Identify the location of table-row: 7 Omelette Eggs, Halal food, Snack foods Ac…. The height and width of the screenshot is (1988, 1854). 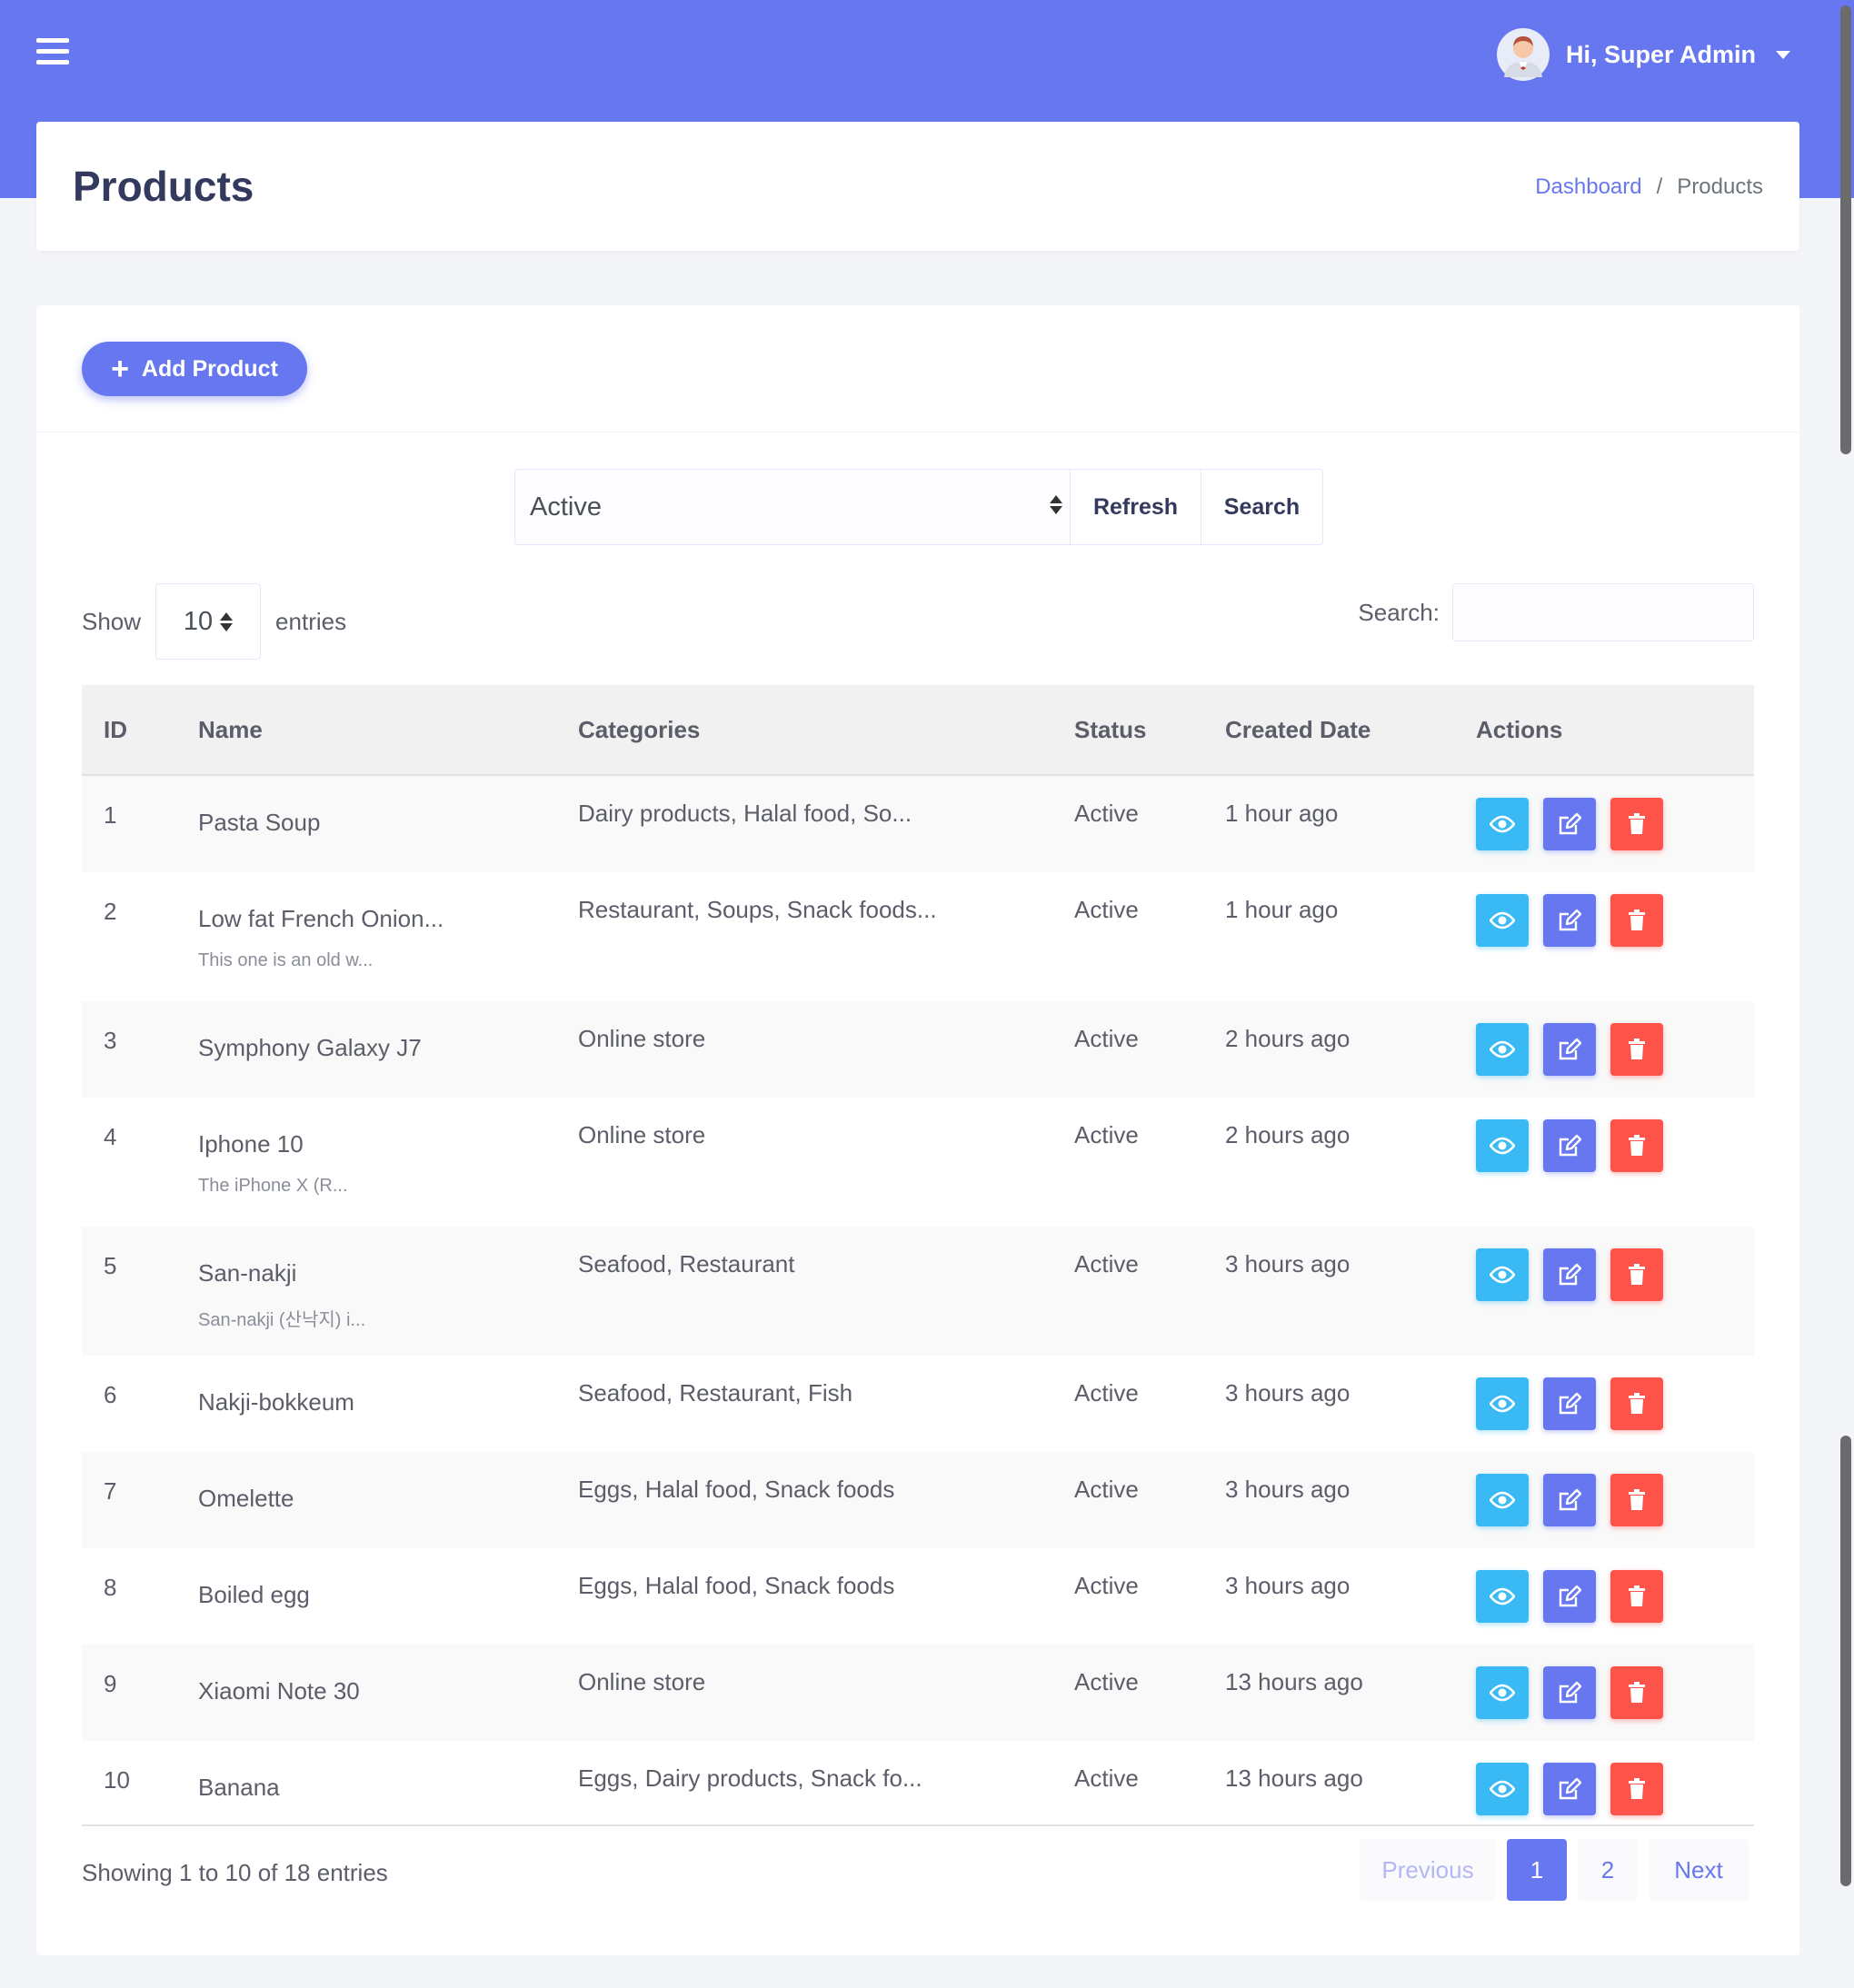
(918, 1500).